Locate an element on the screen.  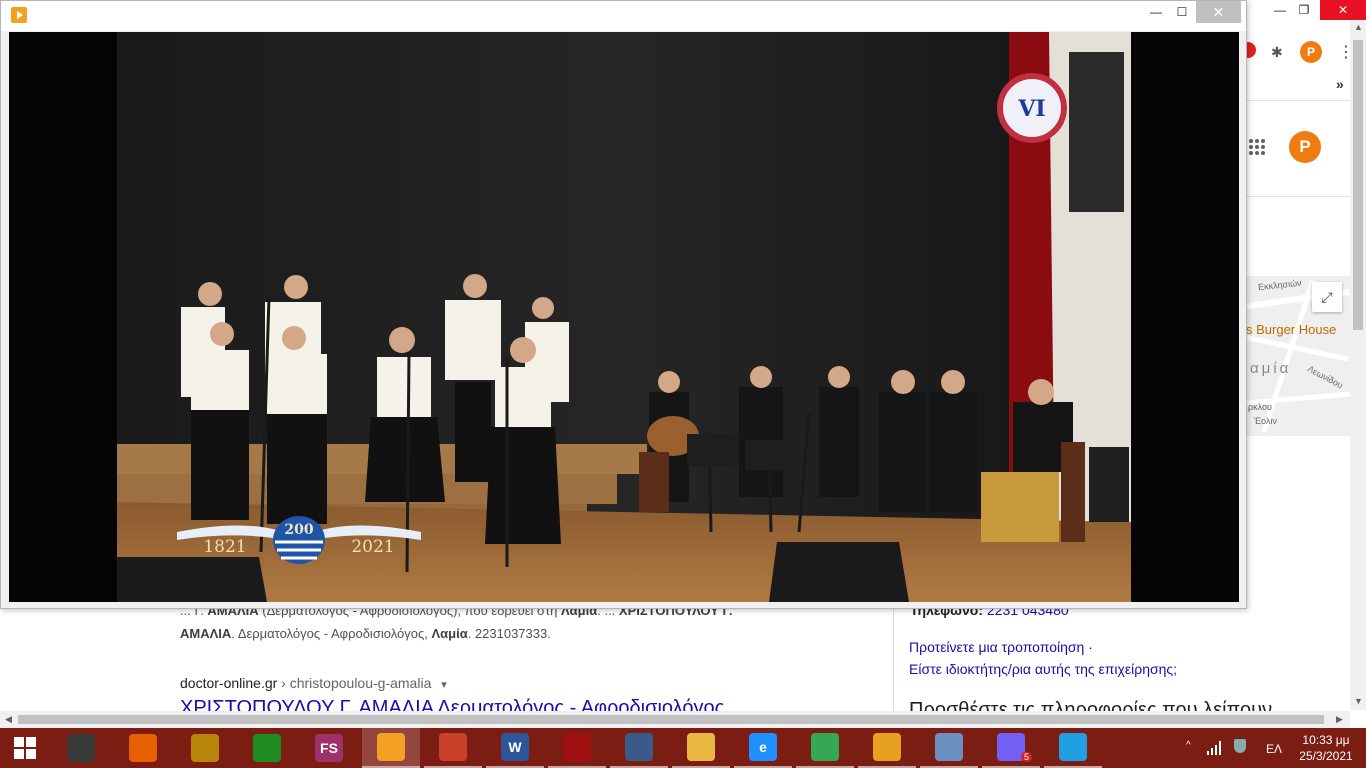
taskbar-power-app-button is located at coordinates (577, 748).